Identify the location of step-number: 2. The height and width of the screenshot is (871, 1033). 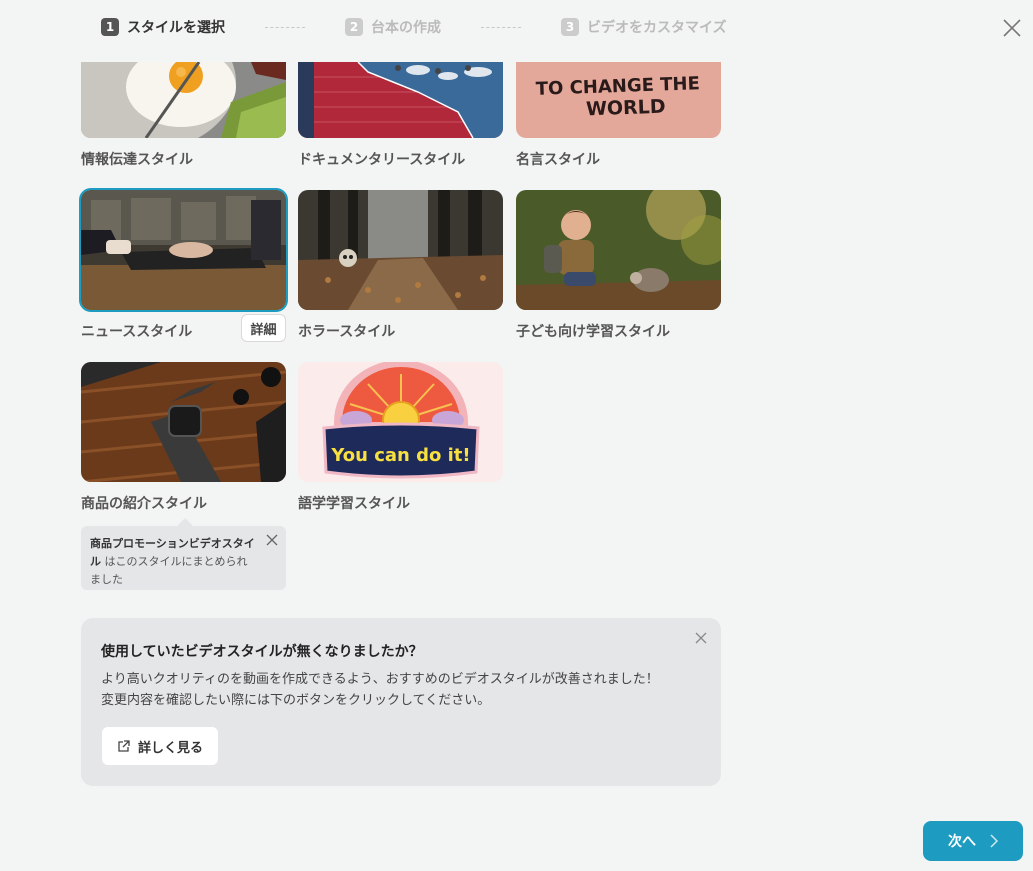
(354, 27).